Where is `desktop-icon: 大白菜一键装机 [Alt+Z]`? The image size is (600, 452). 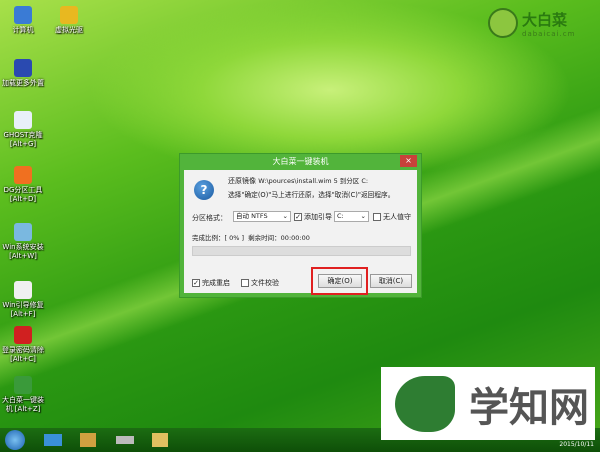
desktop-icon: 大白菜一键装机 [Alt+Z] is located at coordinates (23, 395).